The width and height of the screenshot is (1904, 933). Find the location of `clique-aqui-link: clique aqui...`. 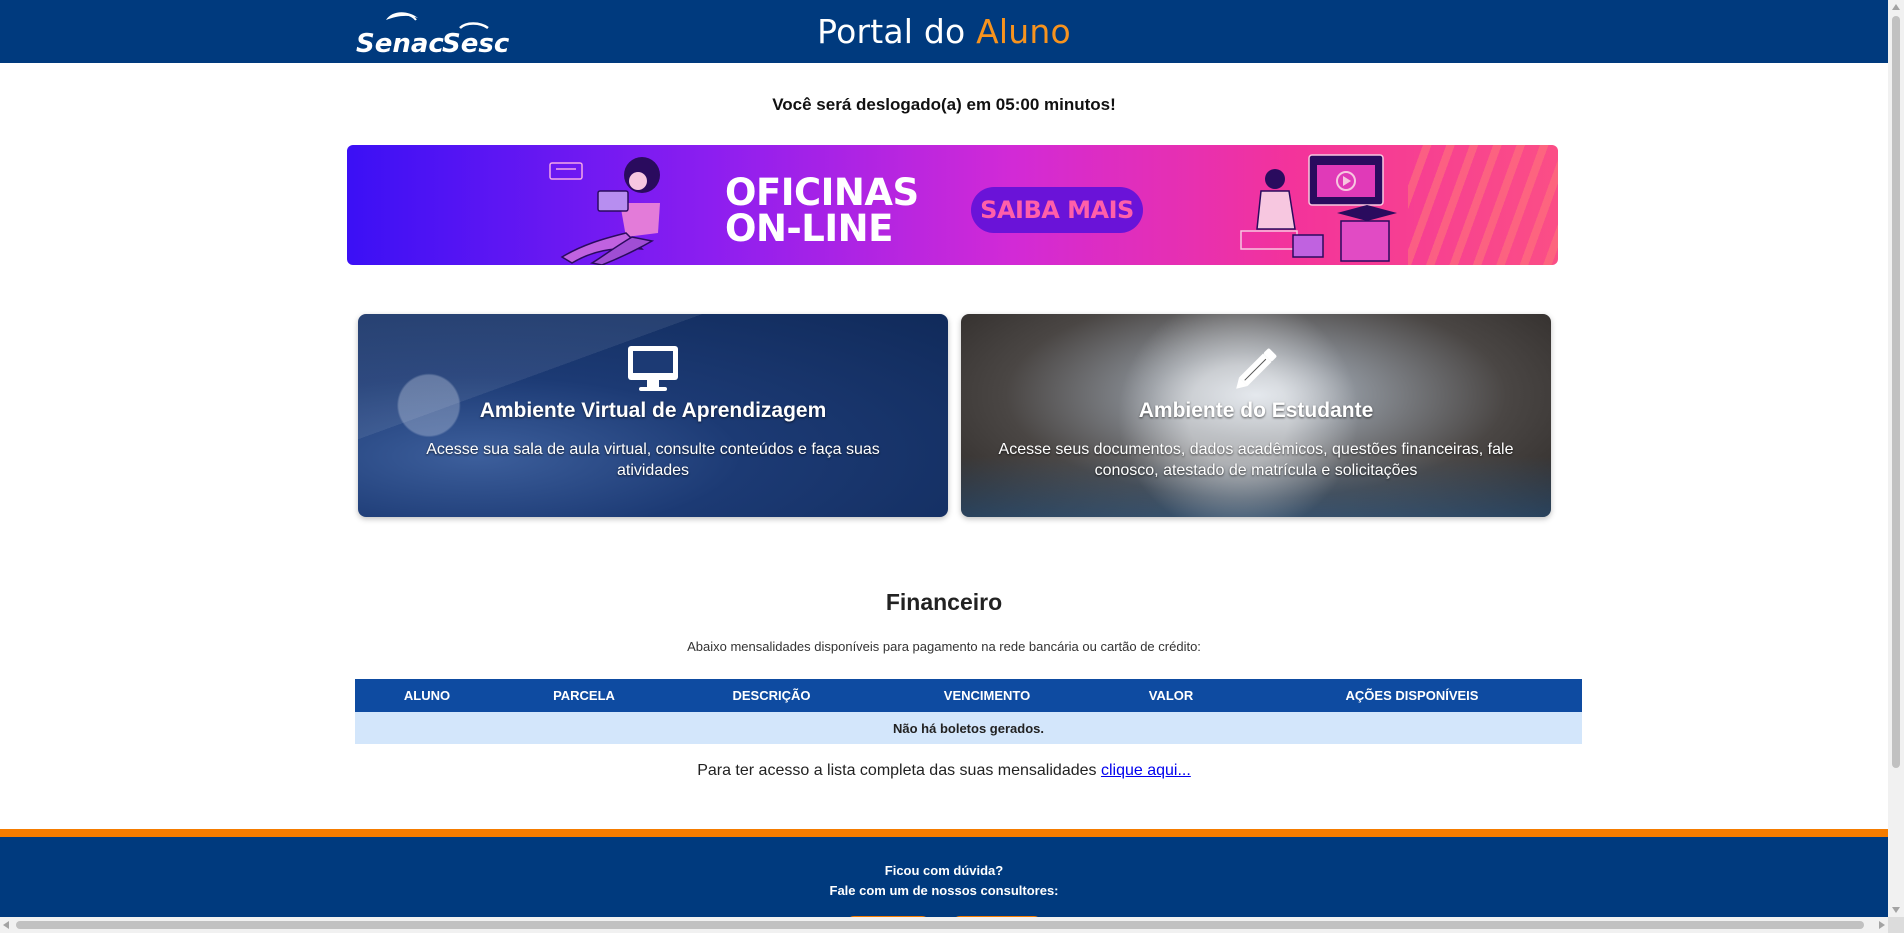

clique-aqui-link: clique aqui... is located at coordinates (1146, 770).